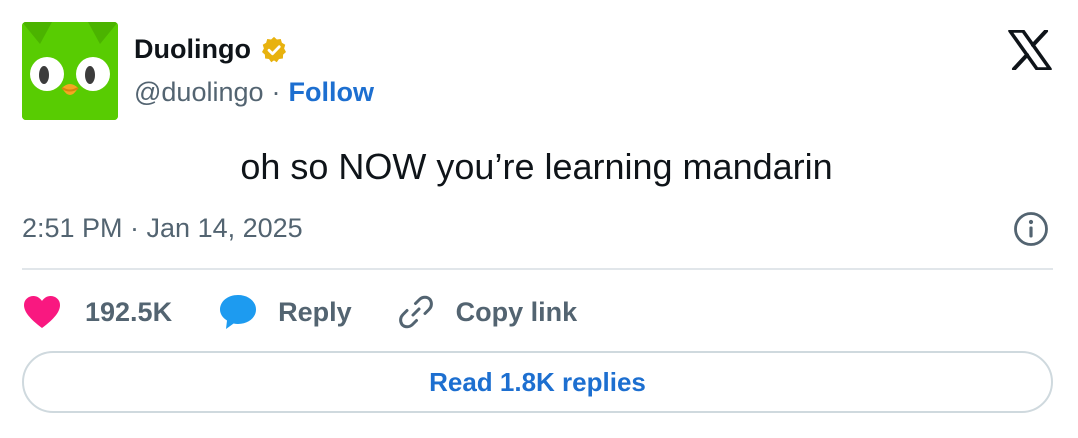 The image size is (1078, 438). Describe the element at coordinates (238, 312) in the screenshot. I see `reply-bubble-icon` at that location.